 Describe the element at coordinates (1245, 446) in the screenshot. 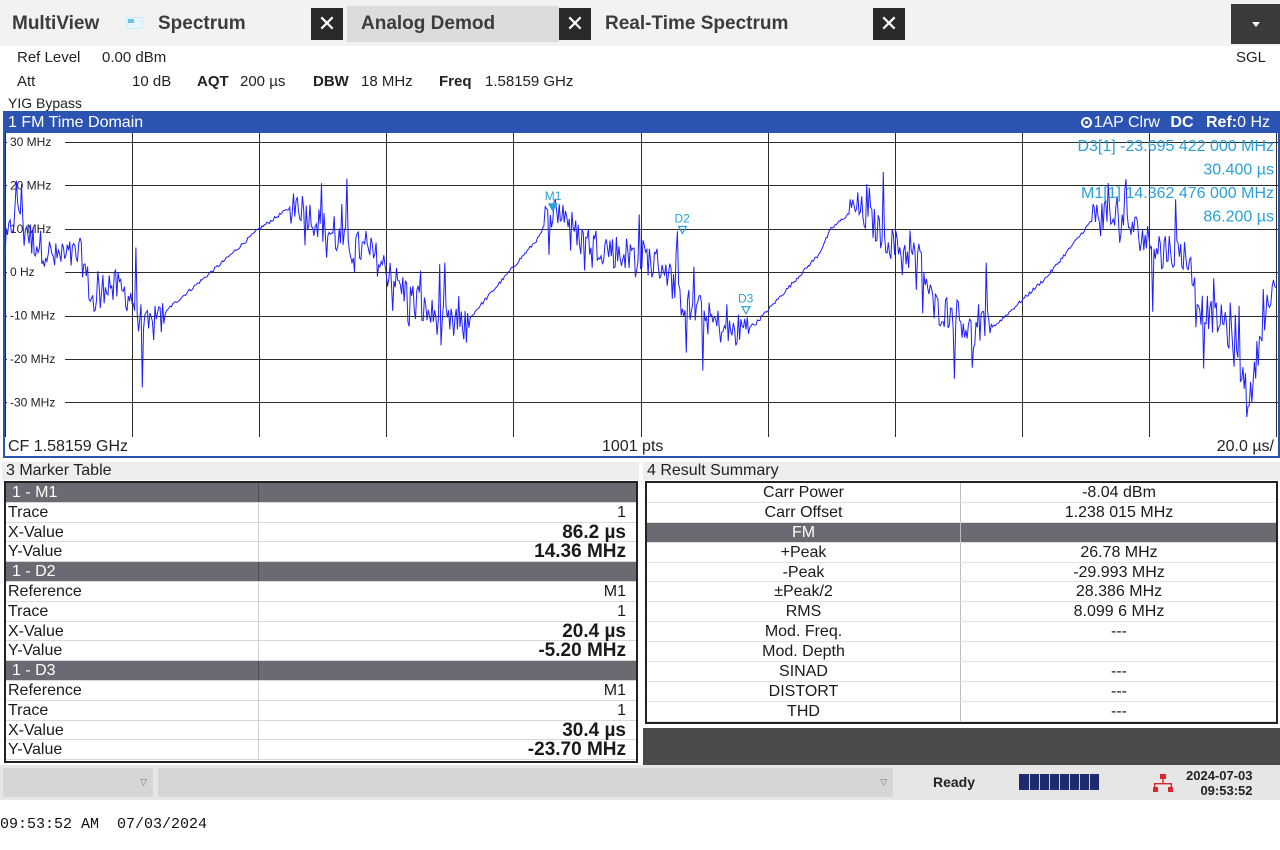

I see `time-per-div-label: 20.0 µs/` at that location.